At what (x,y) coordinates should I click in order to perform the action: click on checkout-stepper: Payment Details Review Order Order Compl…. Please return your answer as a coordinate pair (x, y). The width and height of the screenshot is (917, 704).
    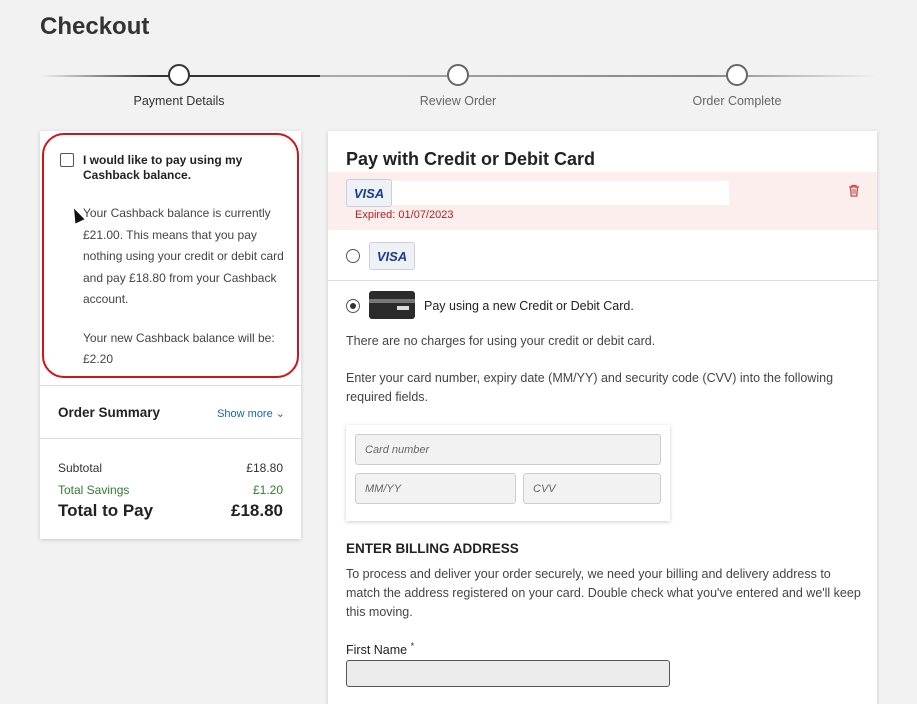
    Looking at the image, I should click on (458, 89).